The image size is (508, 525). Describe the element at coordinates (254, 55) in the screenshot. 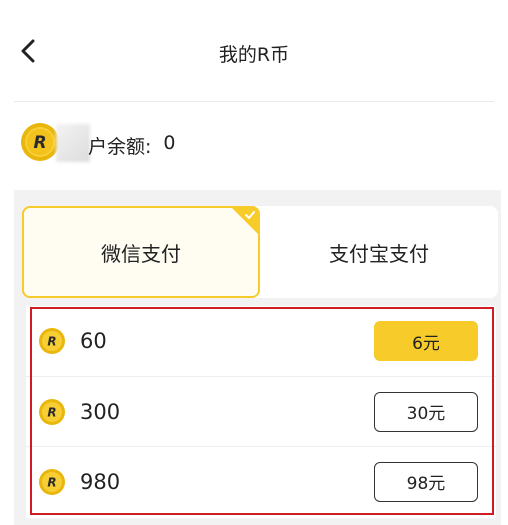

I see `page-title: 我的R币` at that location.